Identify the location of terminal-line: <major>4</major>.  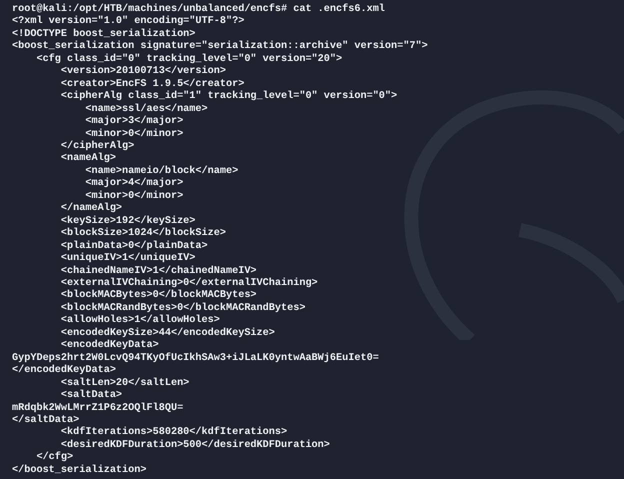
(134, 184).